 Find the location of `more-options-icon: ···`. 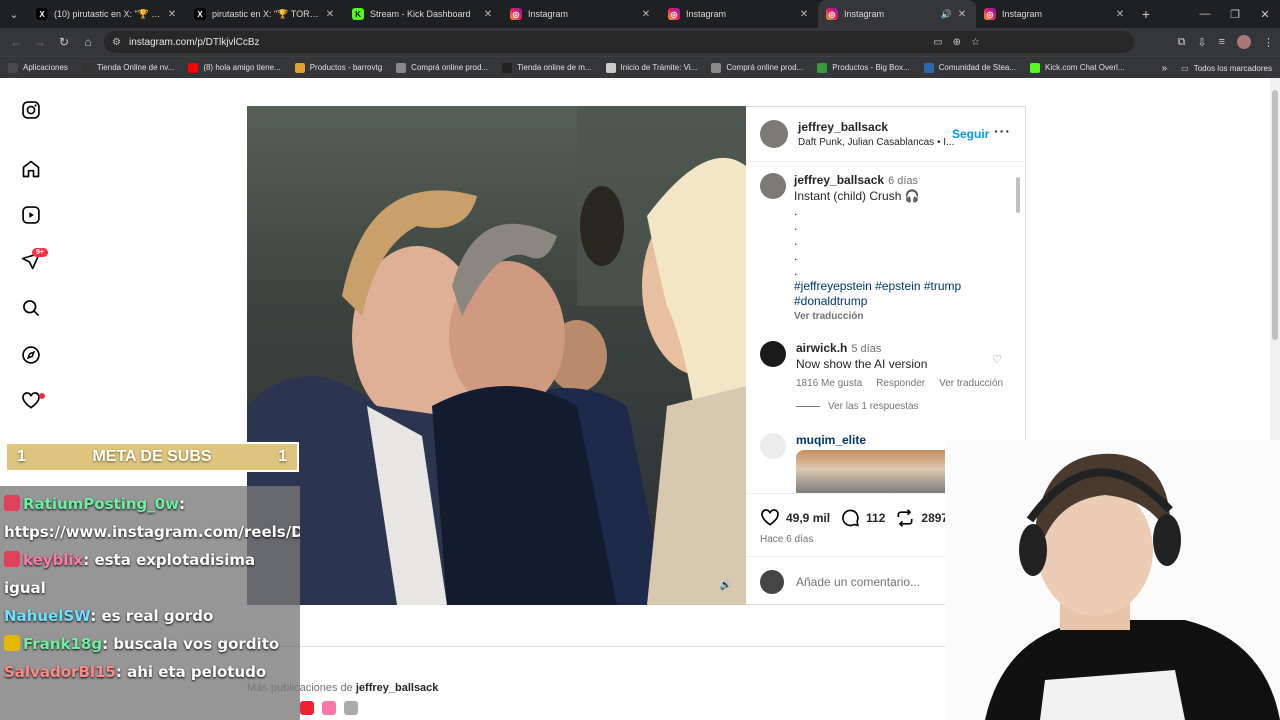

more-options-icon: ··· is located at coordinates (1002, 131).